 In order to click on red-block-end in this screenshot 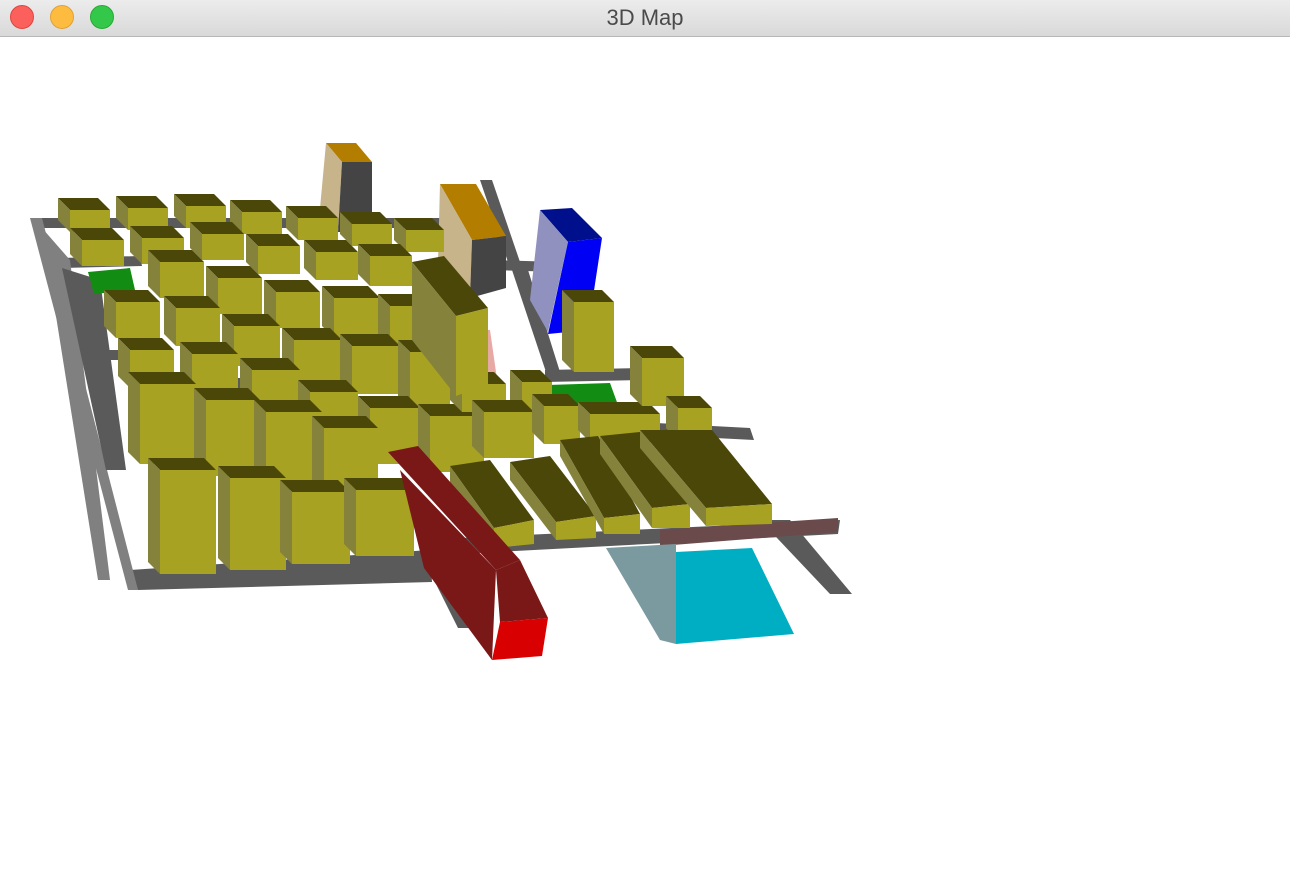, I will do `click(520, 639)`.